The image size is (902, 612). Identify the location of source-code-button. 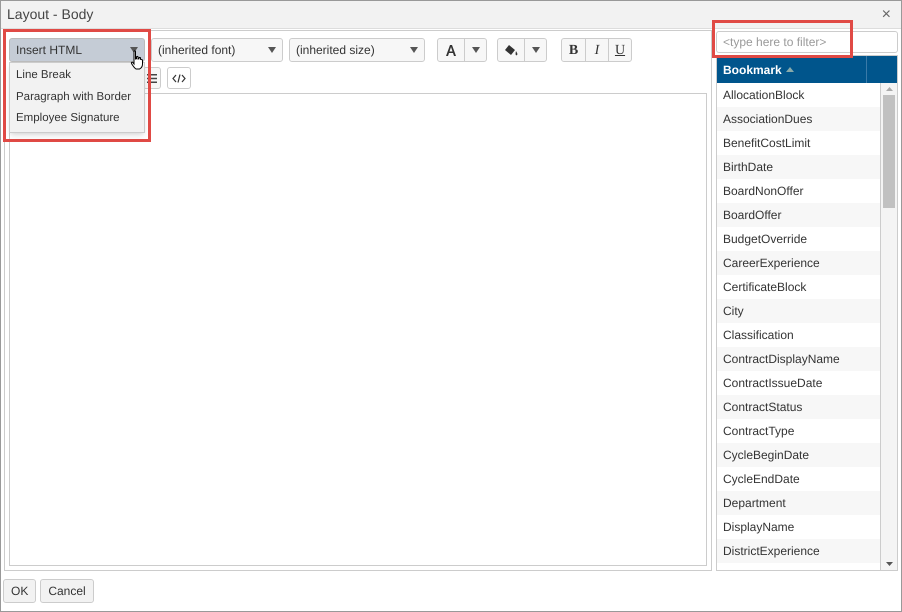
(179, 78).